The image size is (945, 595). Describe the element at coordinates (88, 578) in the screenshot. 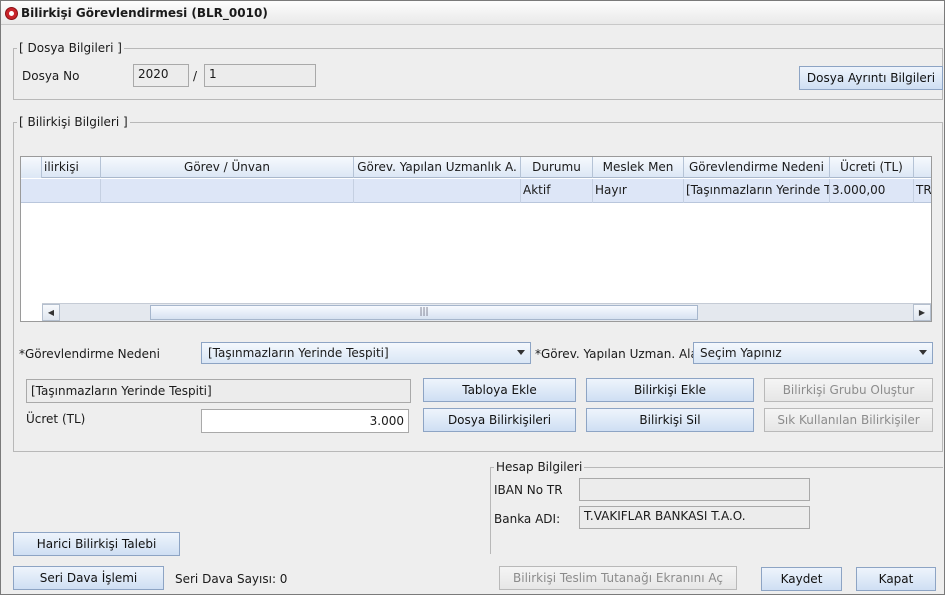

I see `seri-dava-button: Seri Dava İşlemi` at that location.